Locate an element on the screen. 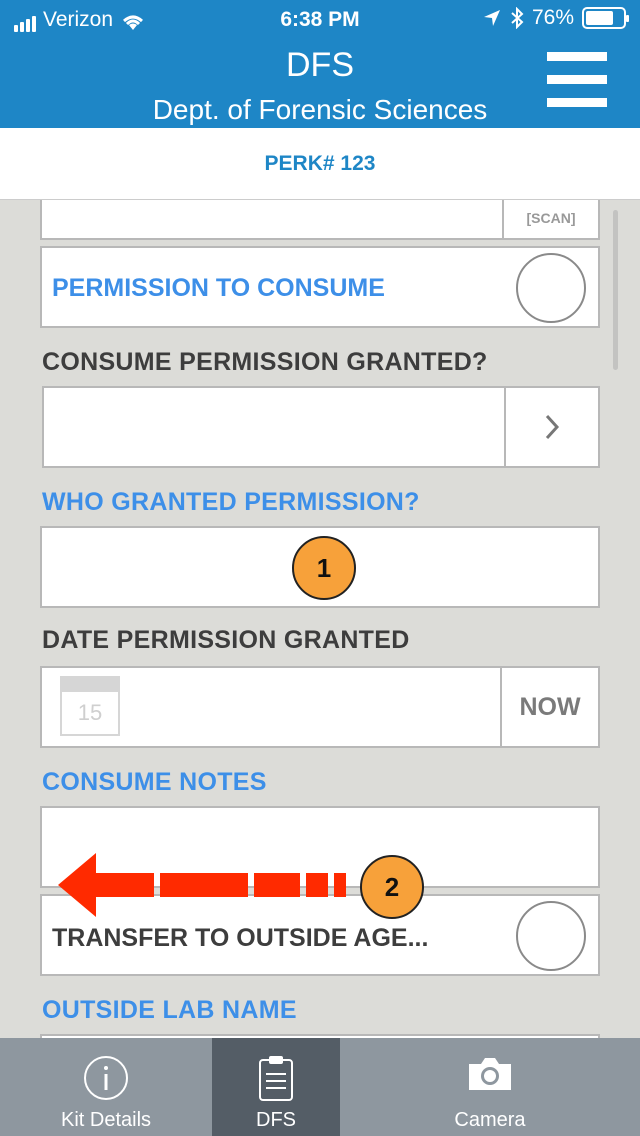 This screenshot has height=1136, width=640. tab-dfs: DFS is located at coordinates (276, 1087).